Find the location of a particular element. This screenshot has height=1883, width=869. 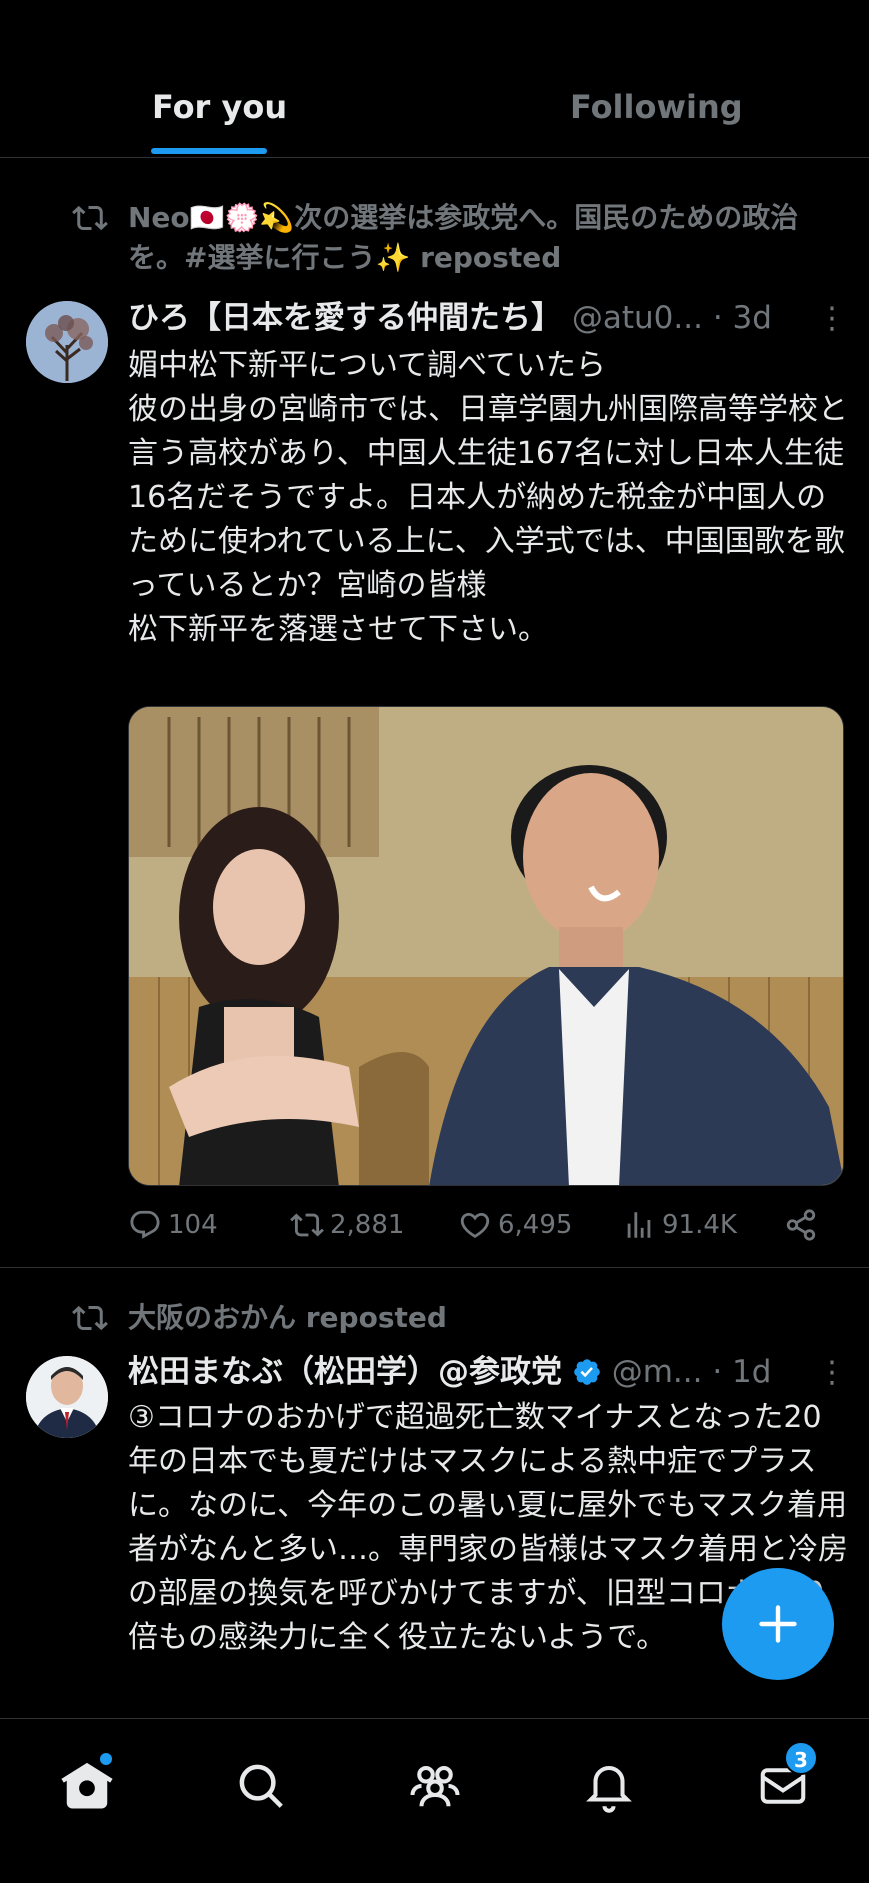

tweet-time: · 1d is located at coordinates (741, 1372).